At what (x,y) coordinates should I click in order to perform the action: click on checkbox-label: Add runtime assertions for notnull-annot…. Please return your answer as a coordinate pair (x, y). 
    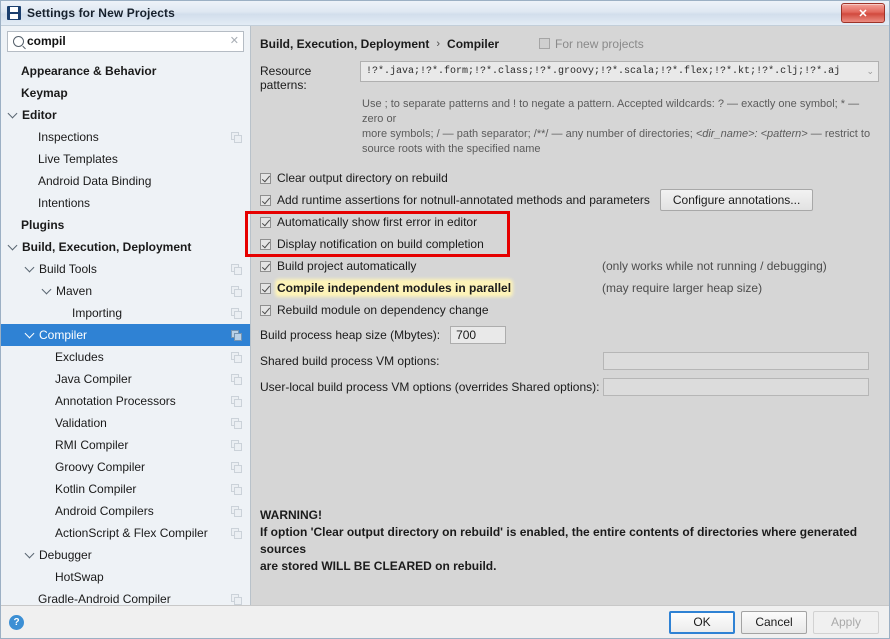
    Looking at the image, I should click on (463, 200).